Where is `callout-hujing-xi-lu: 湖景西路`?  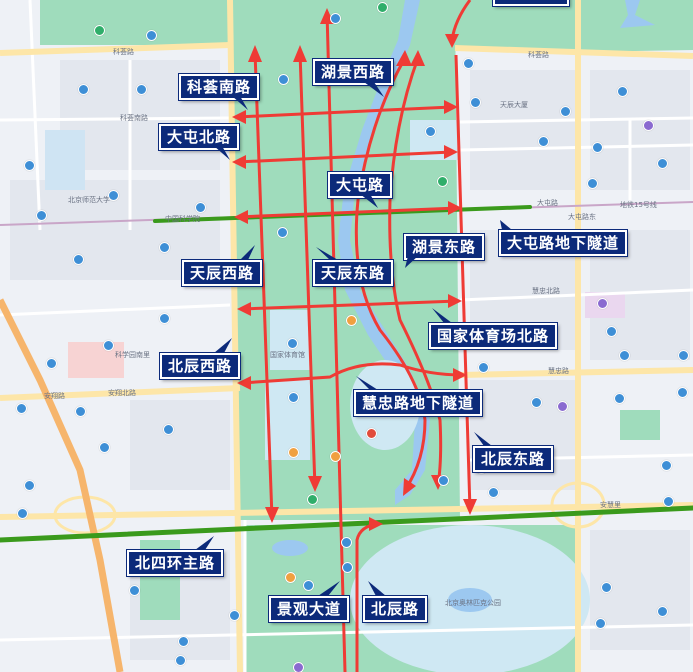
callout-hujing-xi-lu: 湖景西路 is located at coordinates (353, 72).